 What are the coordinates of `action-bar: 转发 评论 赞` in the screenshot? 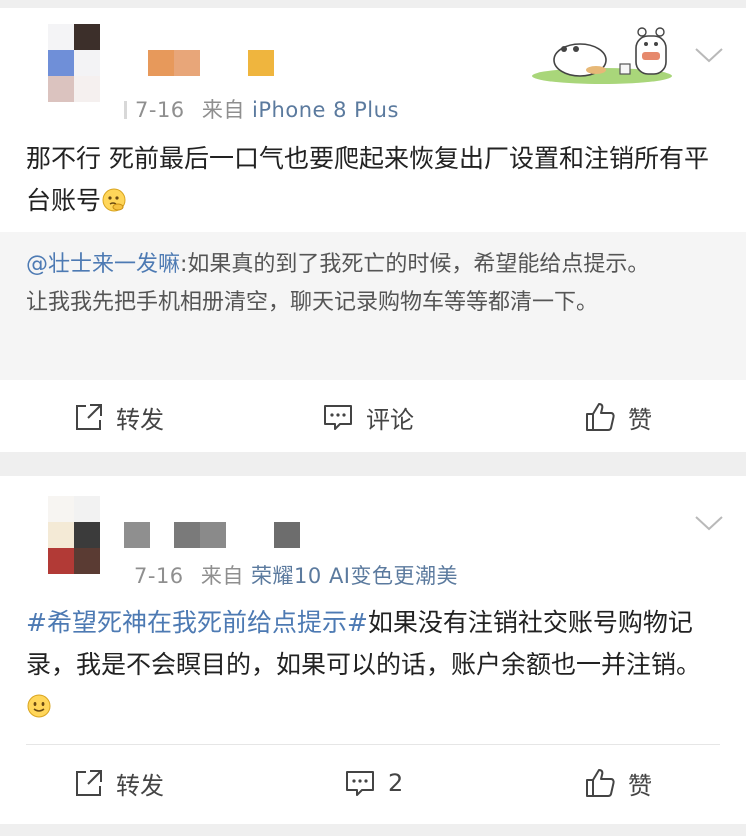 It's located at (373, 417).